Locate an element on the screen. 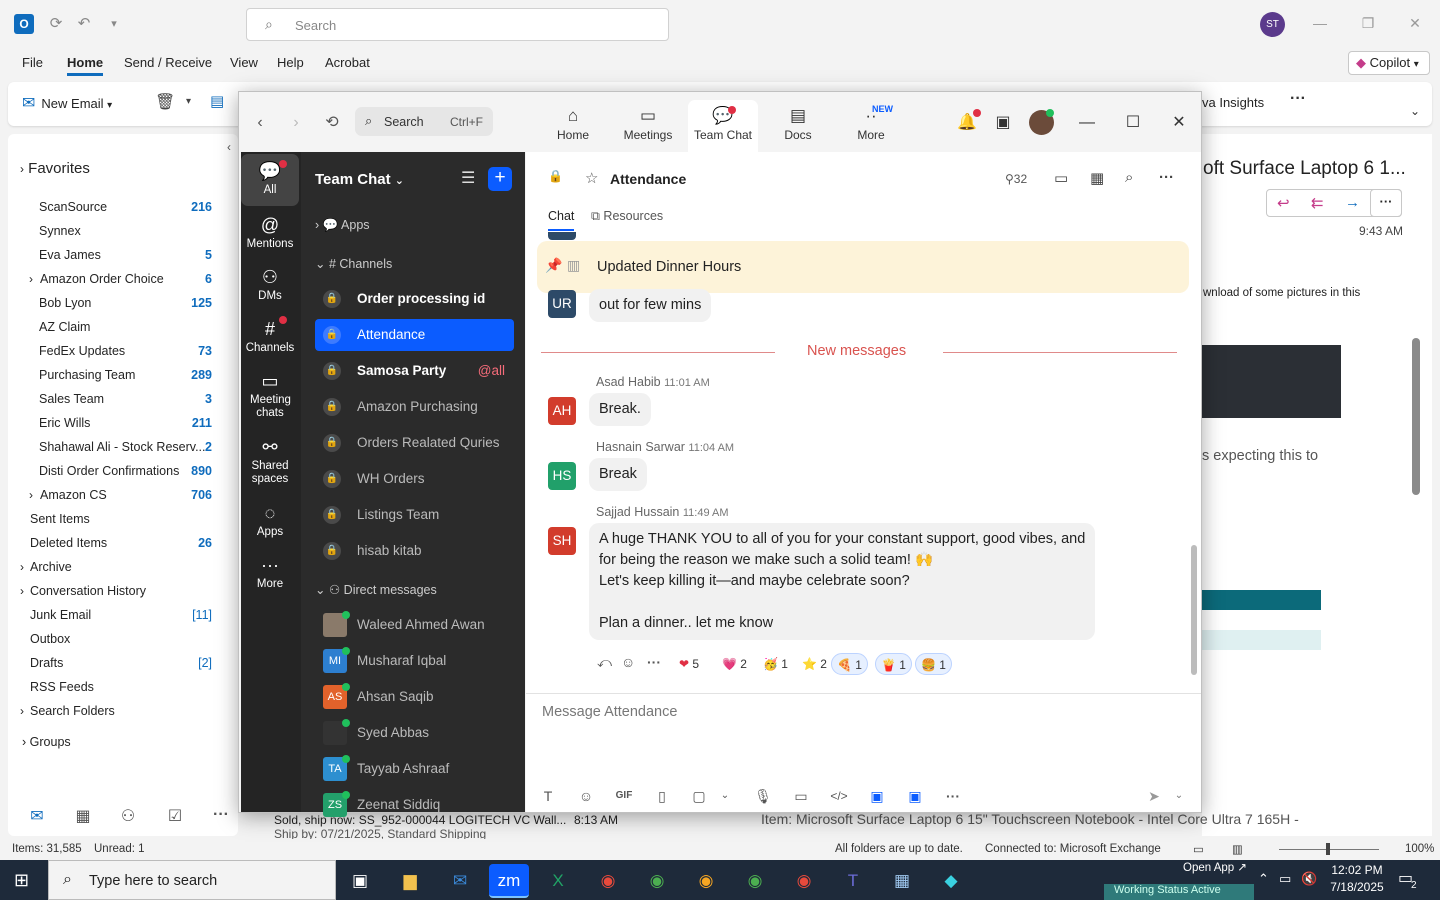 The image size is (1440, 900). folder-item: FedEx Updates 73 is located at coordinates (110, 352).